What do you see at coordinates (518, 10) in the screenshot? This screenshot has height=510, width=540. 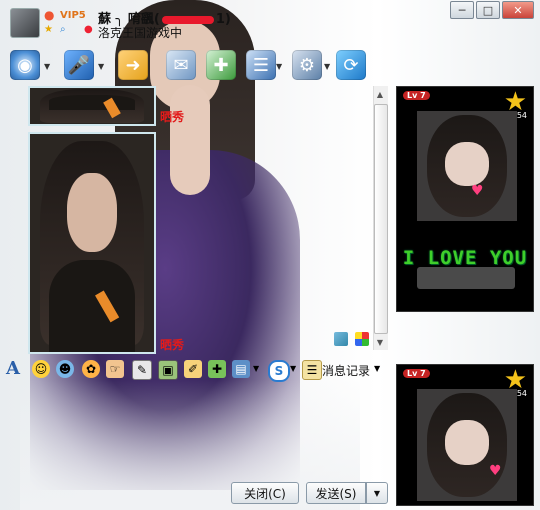 I see `close-window-button: ✕` at bounding box center [518, 10].